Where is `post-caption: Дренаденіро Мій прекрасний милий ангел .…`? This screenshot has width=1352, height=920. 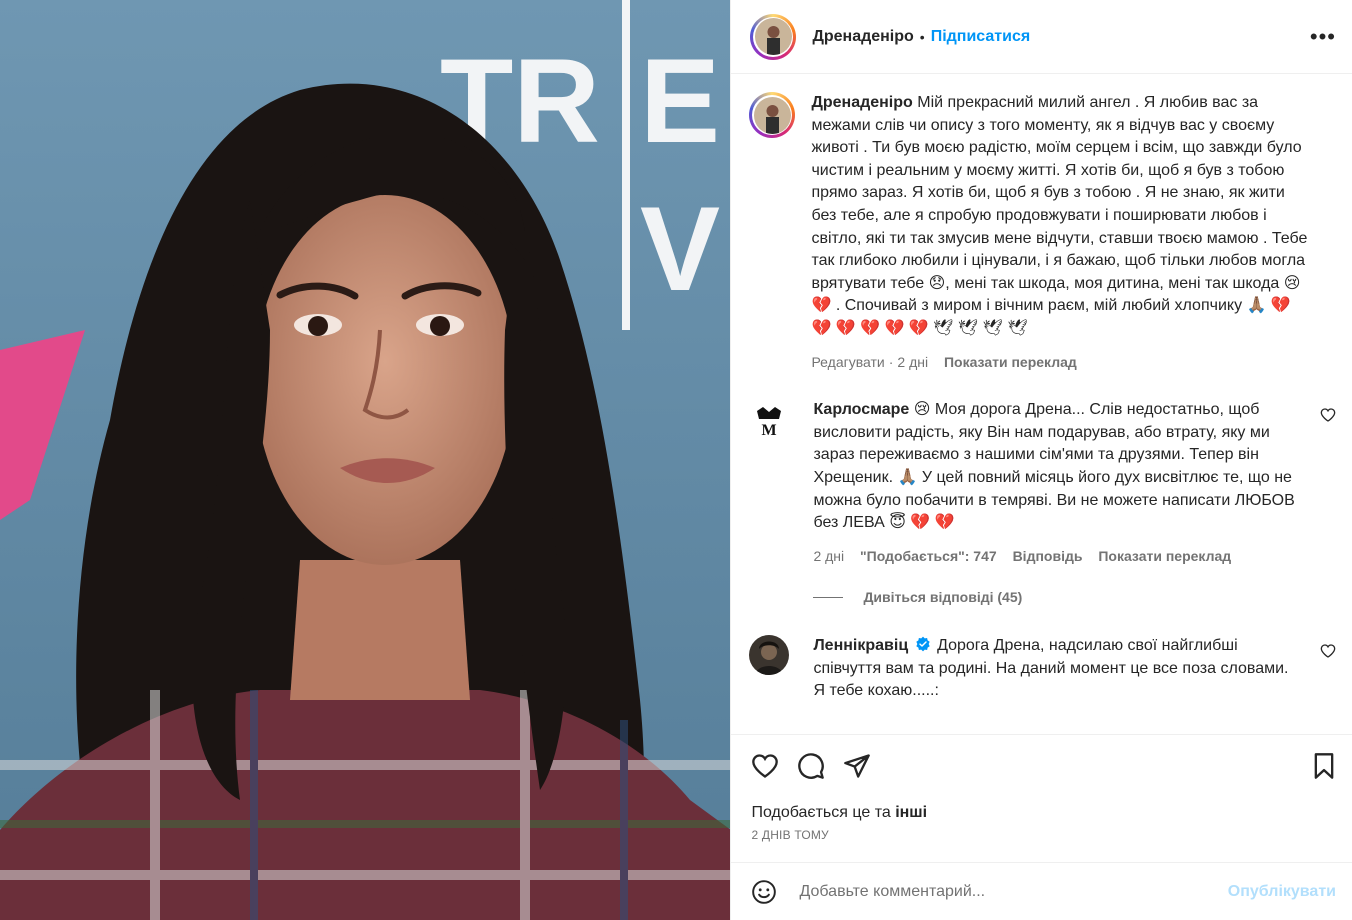
post-caption: Дренаденіро Мій прекрасний милий ангел .… is located at coordinates (1042, 232).